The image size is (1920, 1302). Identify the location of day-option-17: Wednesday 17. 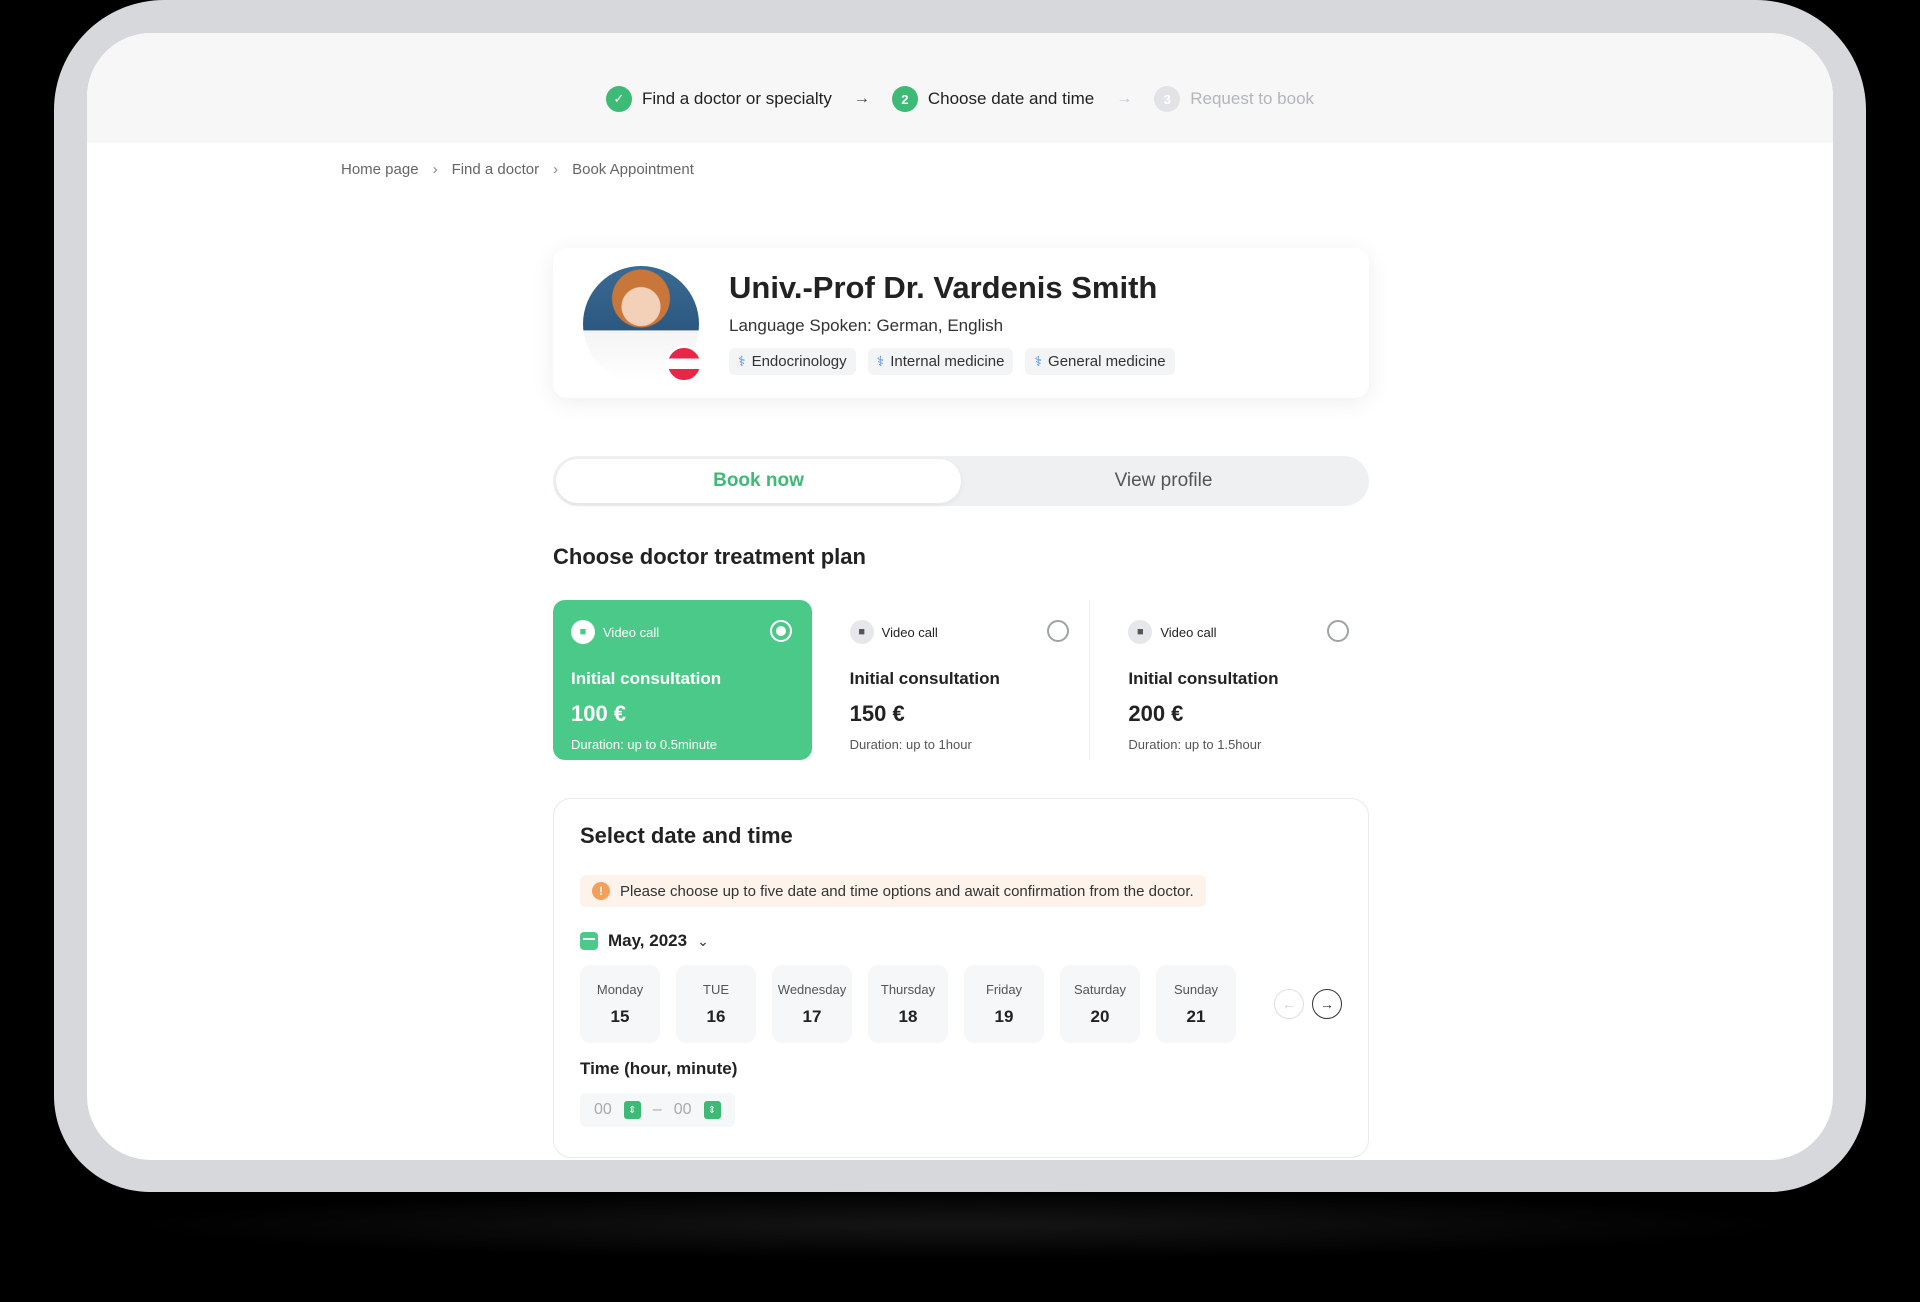
(812, 1004).